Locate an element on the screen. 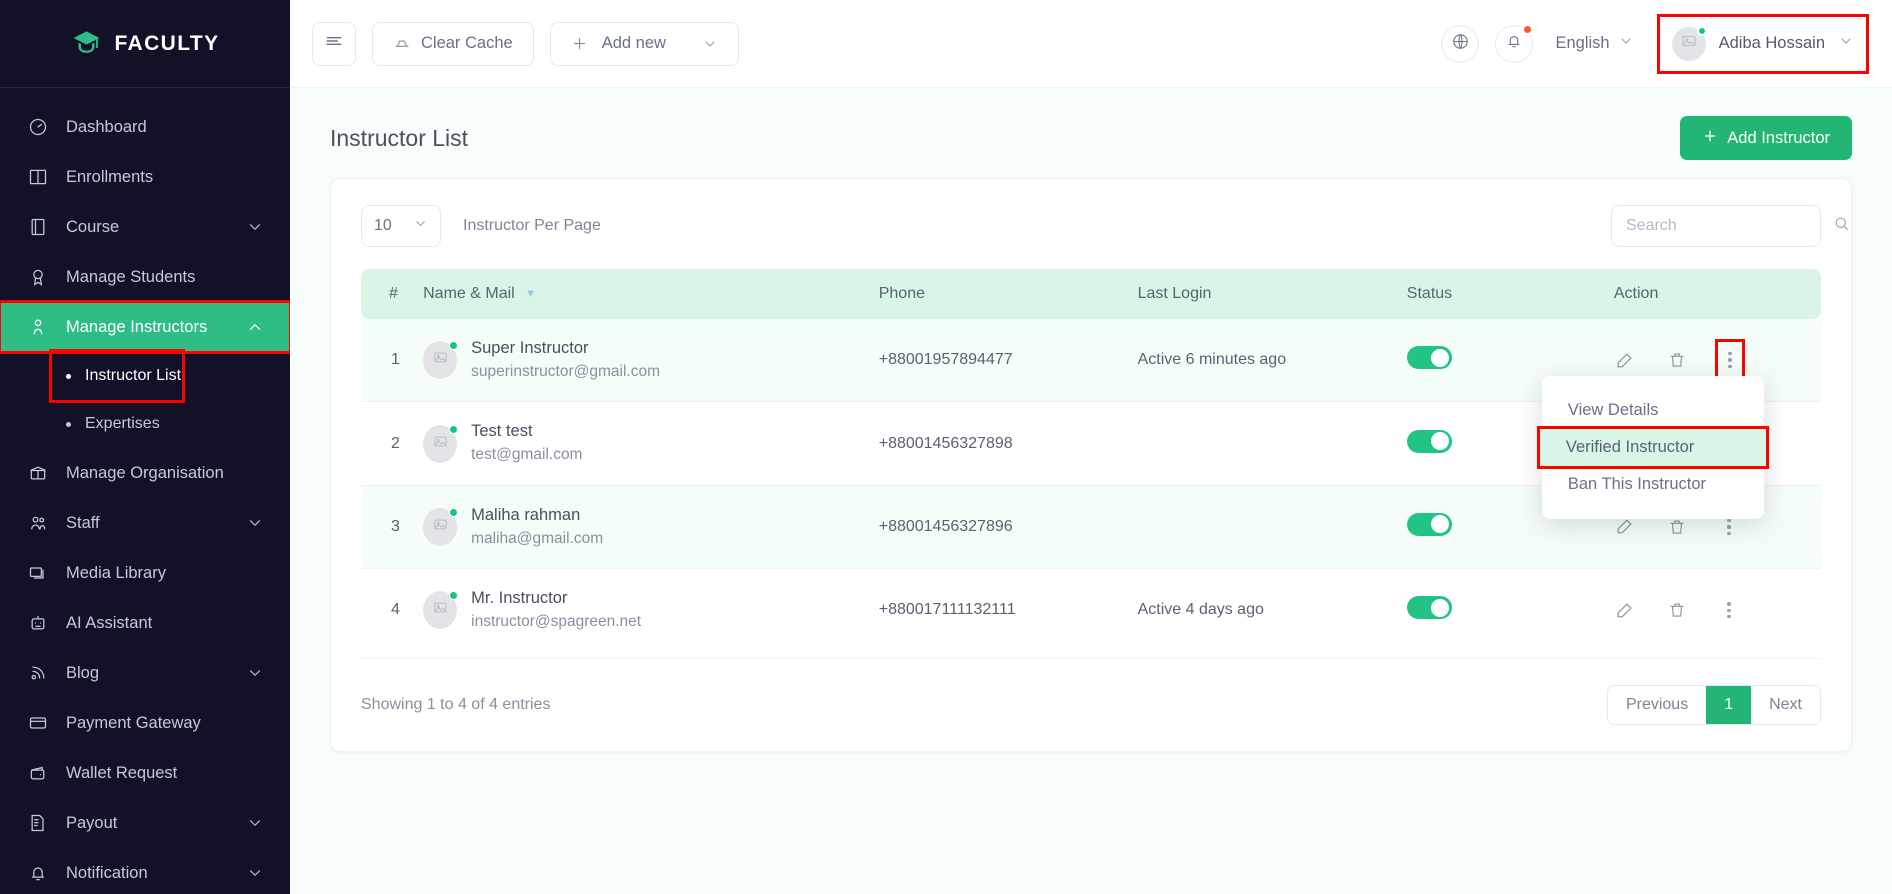  person: Maliha rahman maliha@gmail.com is located at coordinates (651, 527).